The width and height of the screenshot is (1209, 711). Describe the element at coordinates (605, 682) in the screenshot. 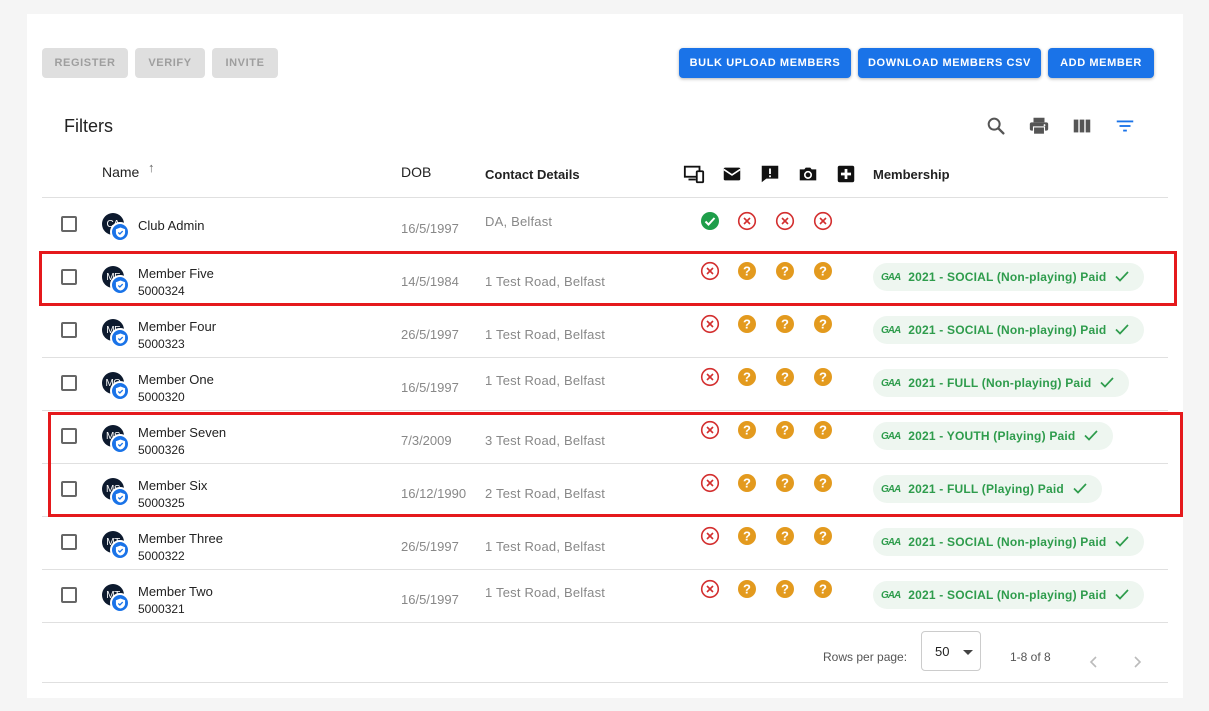

I see `footer-divider` at that location.